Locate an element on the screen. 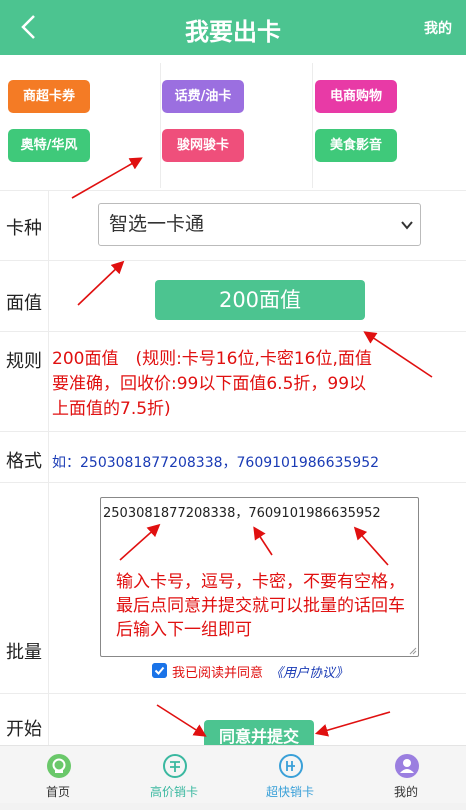 This screenshot has width=466, height=810. user-agreement-link: 《用户协议》 is located at coordinates (309, 671).